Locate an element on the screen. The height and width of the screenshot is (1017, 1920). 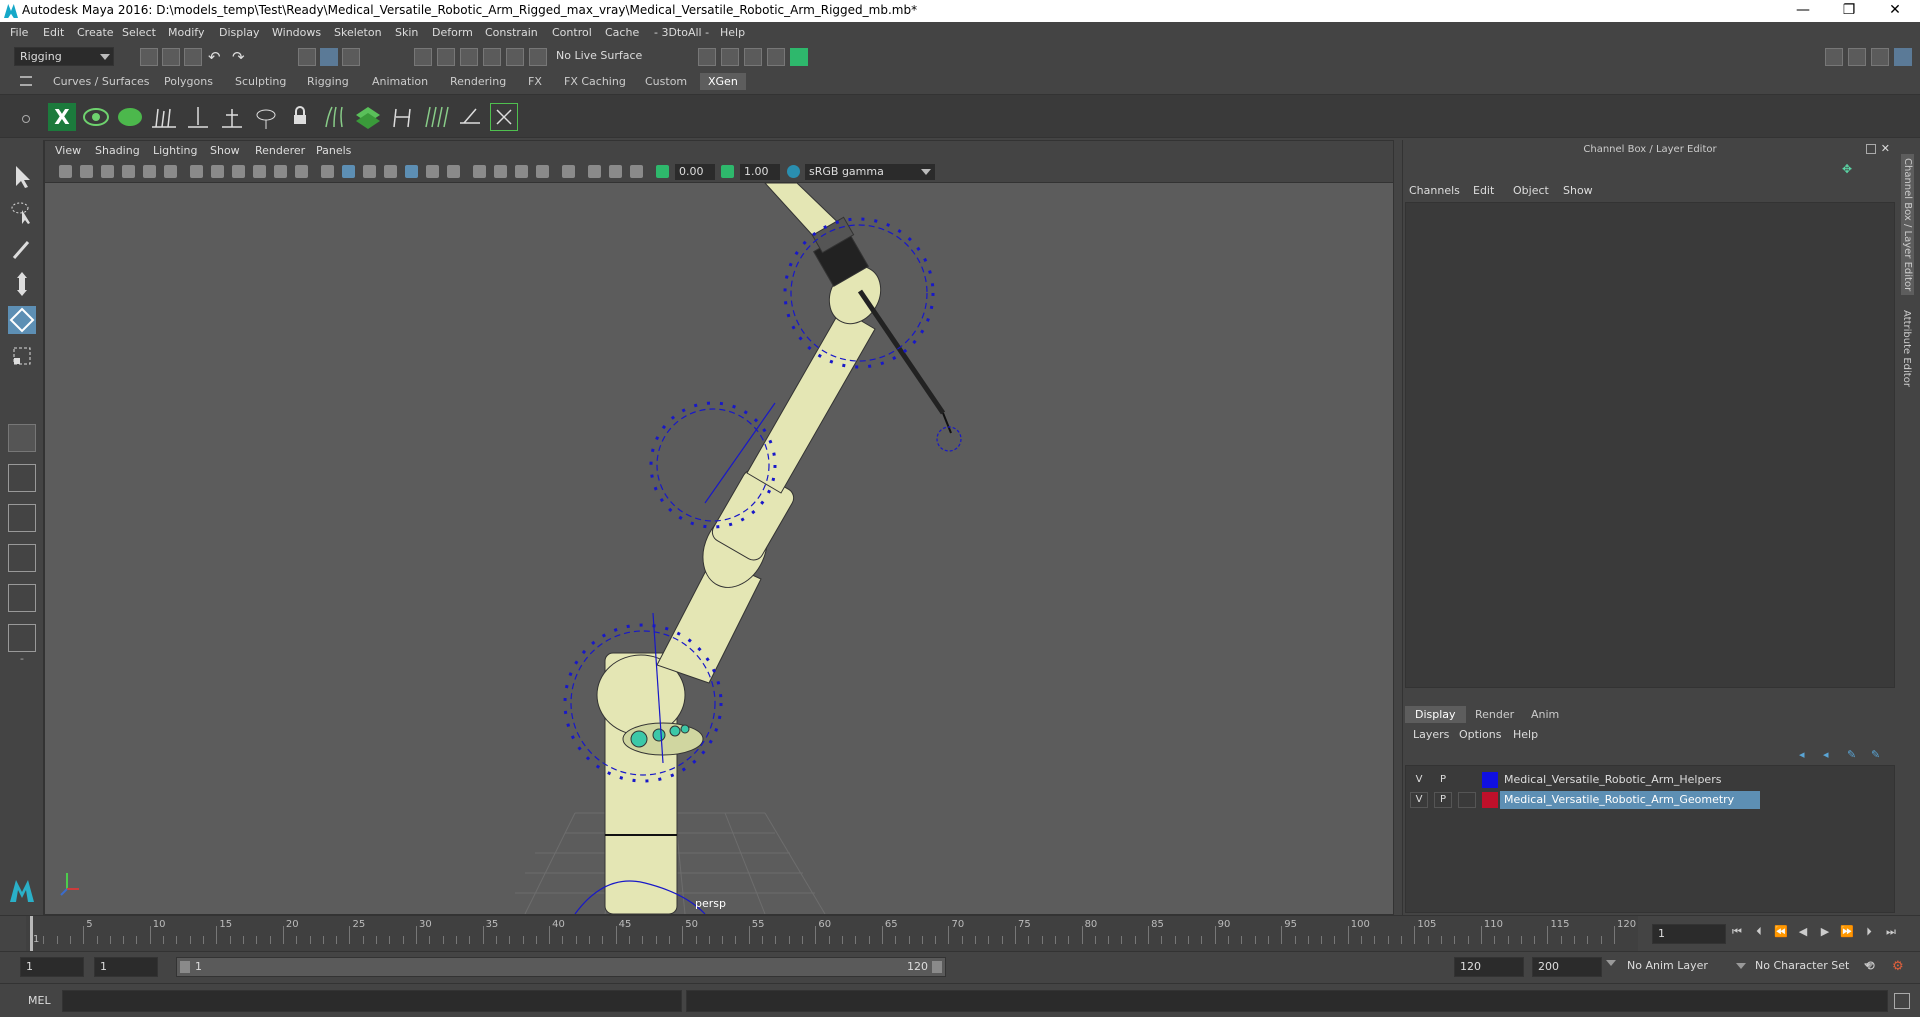
panel-menu-view: View is located at coordinates (68, 150).